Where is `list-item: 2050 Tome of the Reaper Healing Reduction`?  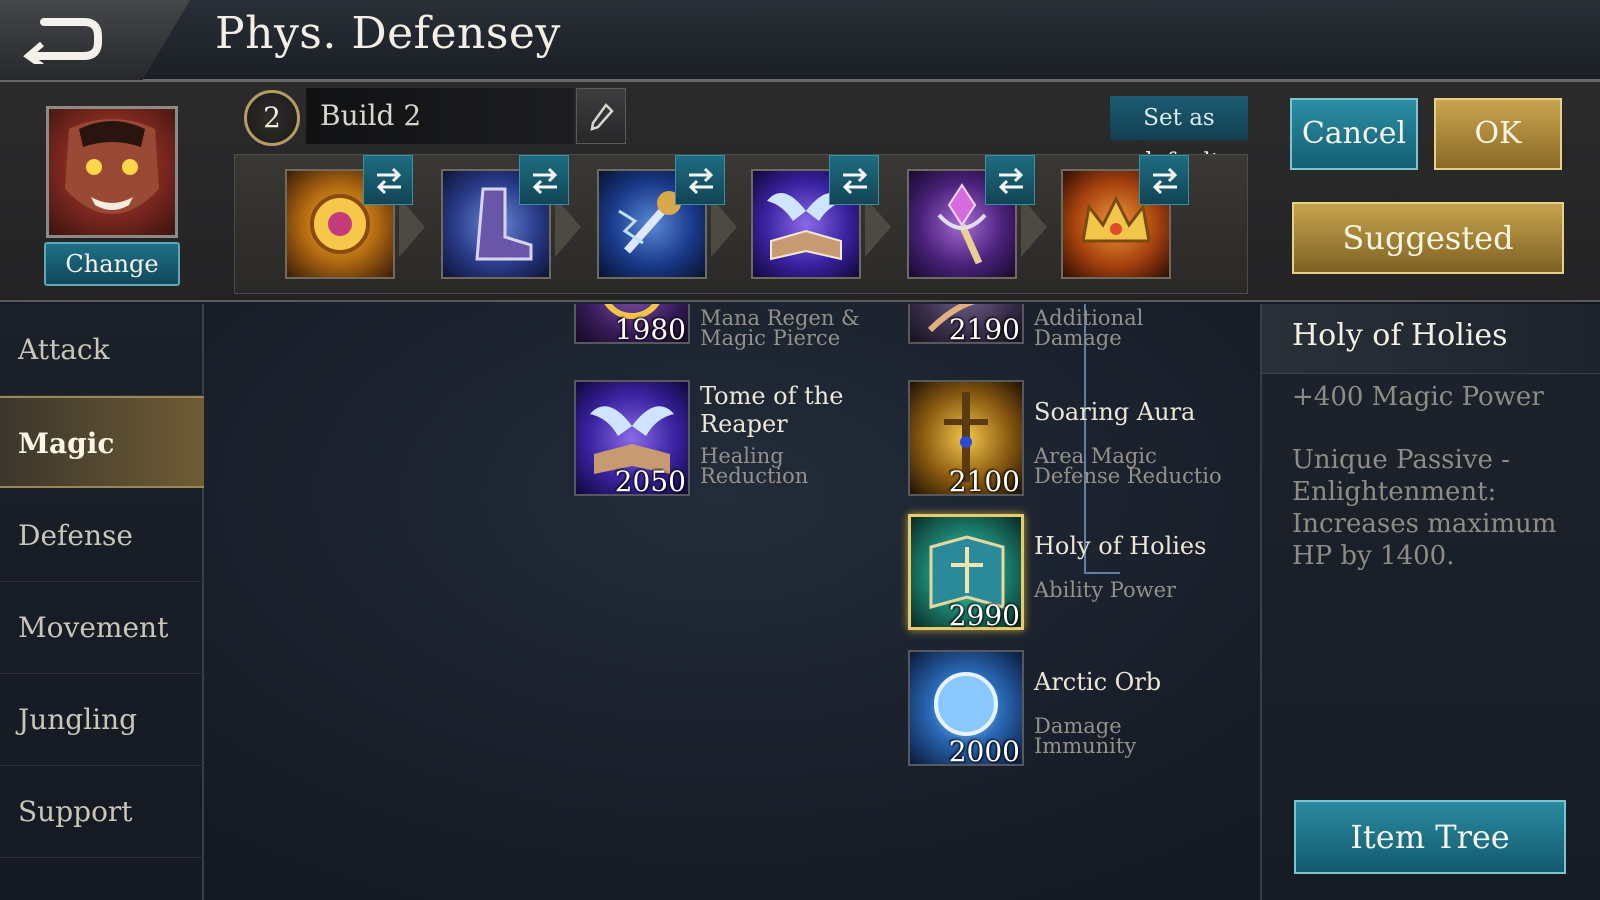 list-item: 2050 Tome of the Reaper Healing Reduction is located at coordinates (739, 440).